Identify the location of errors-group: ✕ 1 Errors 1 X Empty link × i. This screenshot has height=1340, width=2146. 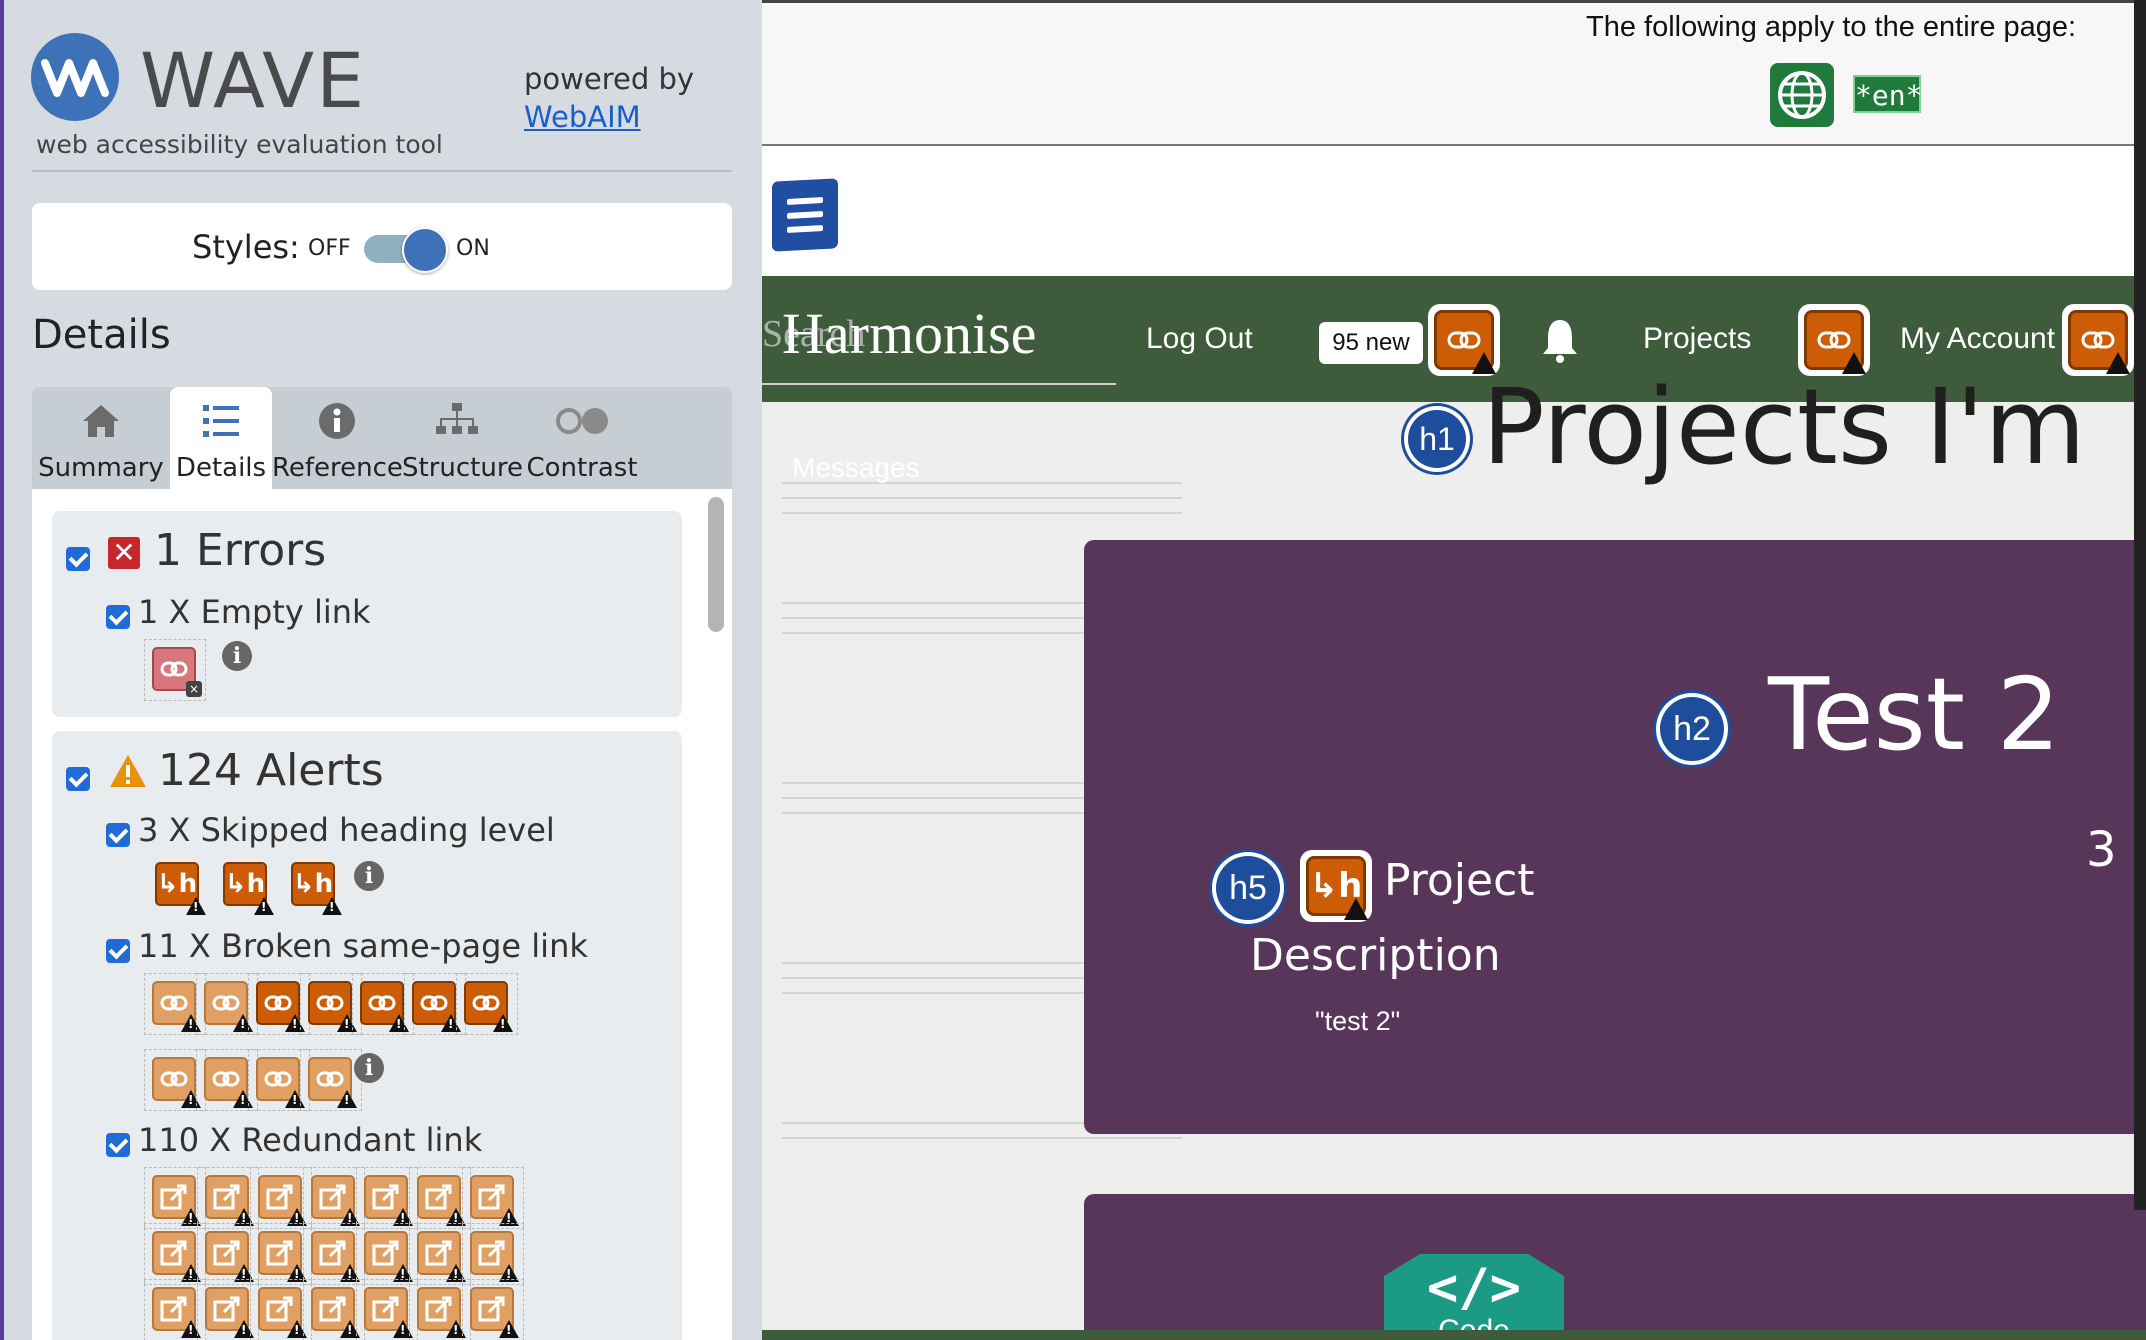
(367, 614).